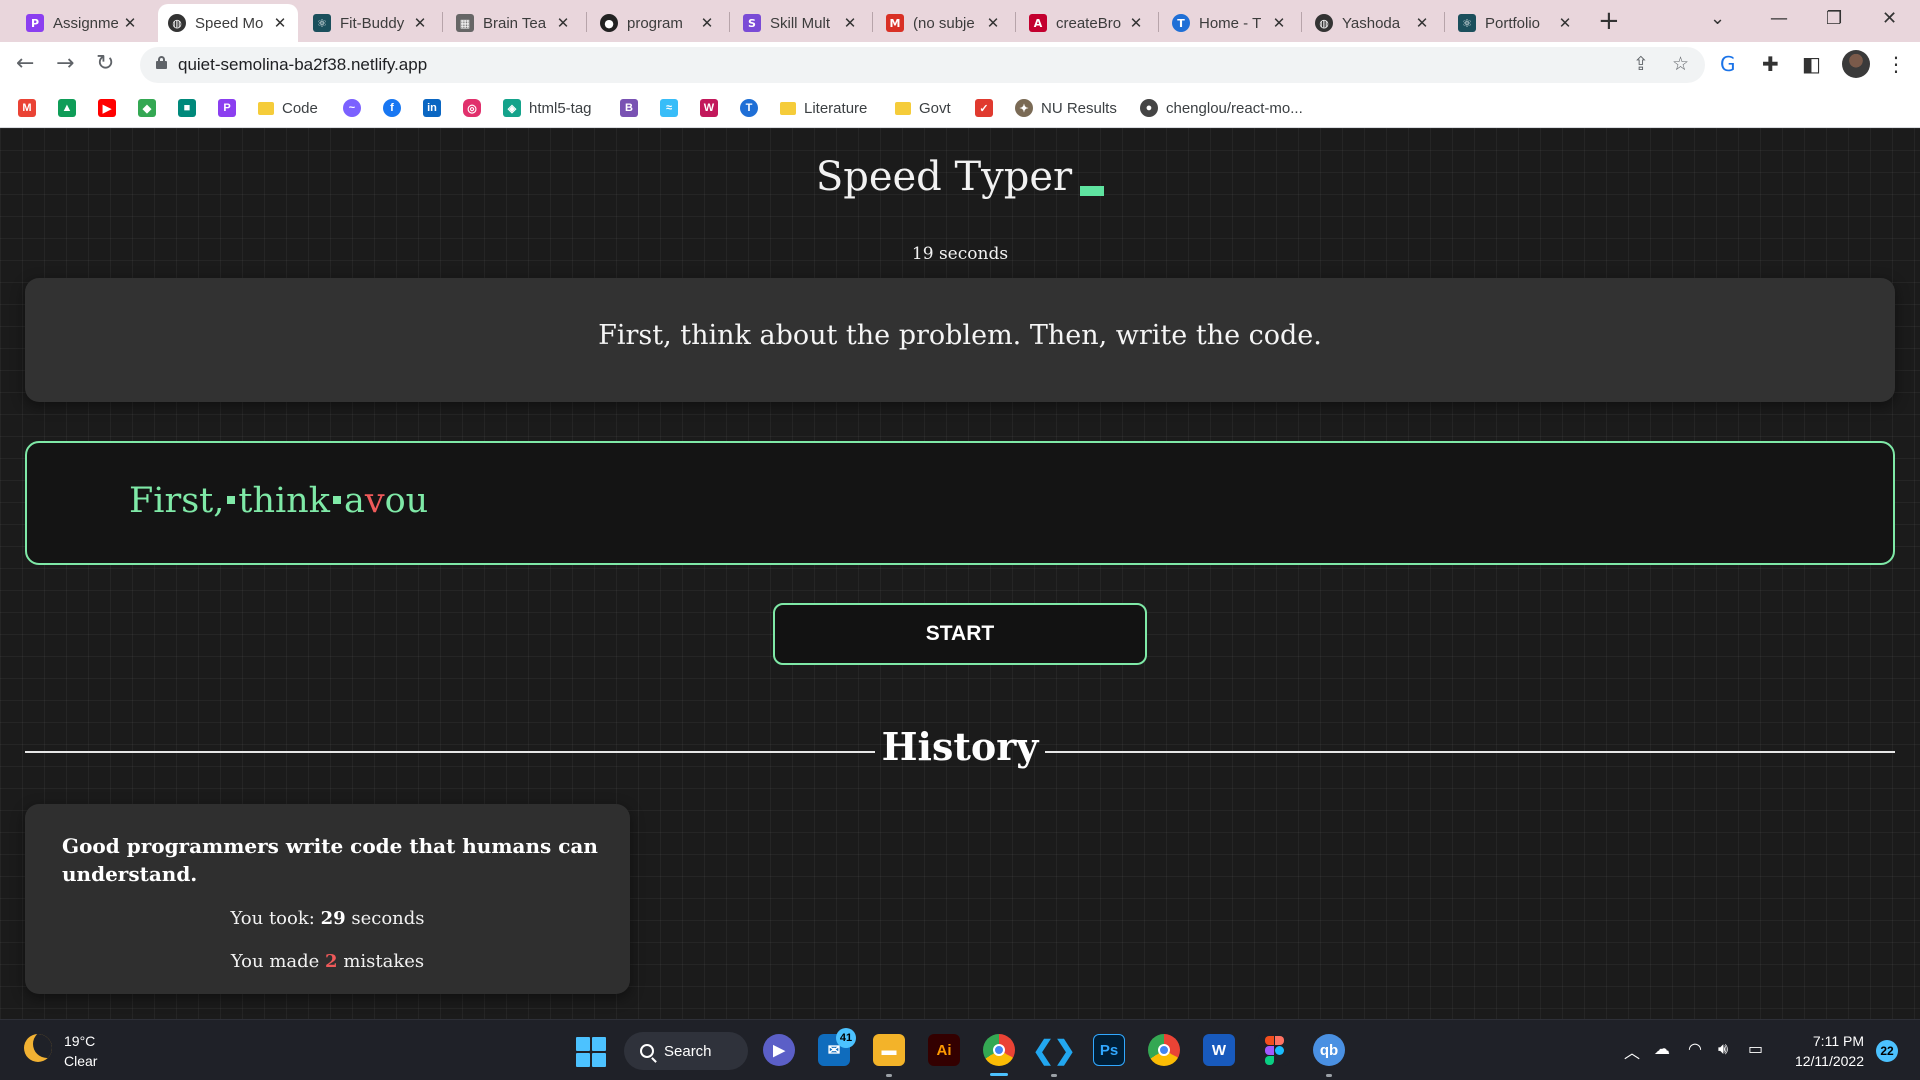  Describe the element at coordinates (38, 1048) in the screenshot. I see `moon-icon` at that location.